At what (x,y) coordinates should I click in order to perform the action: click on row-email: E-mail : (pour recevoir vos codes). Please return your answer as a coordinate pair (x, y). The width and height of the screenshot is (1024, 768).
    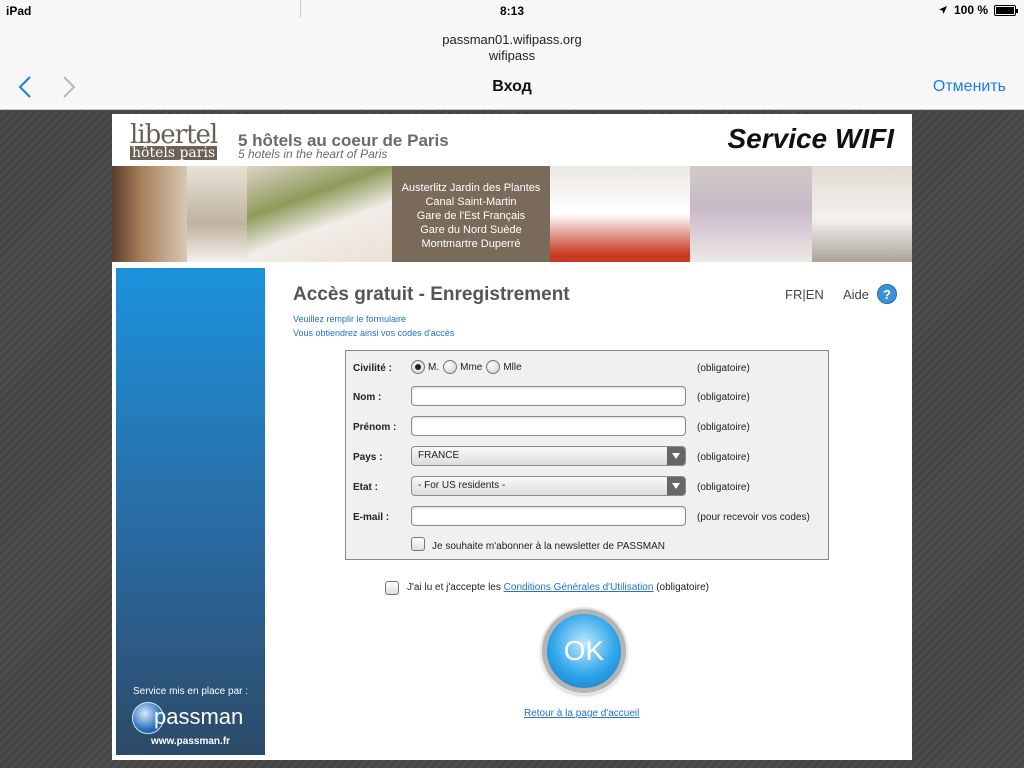
    Looking at the image, I should click on (588, 518).